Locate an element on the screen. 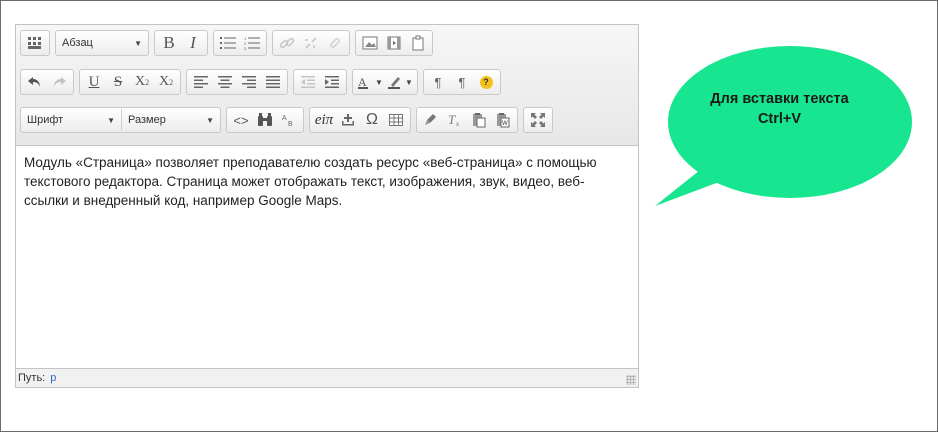  fullscreen-icon is located at coordinates (538, 120).